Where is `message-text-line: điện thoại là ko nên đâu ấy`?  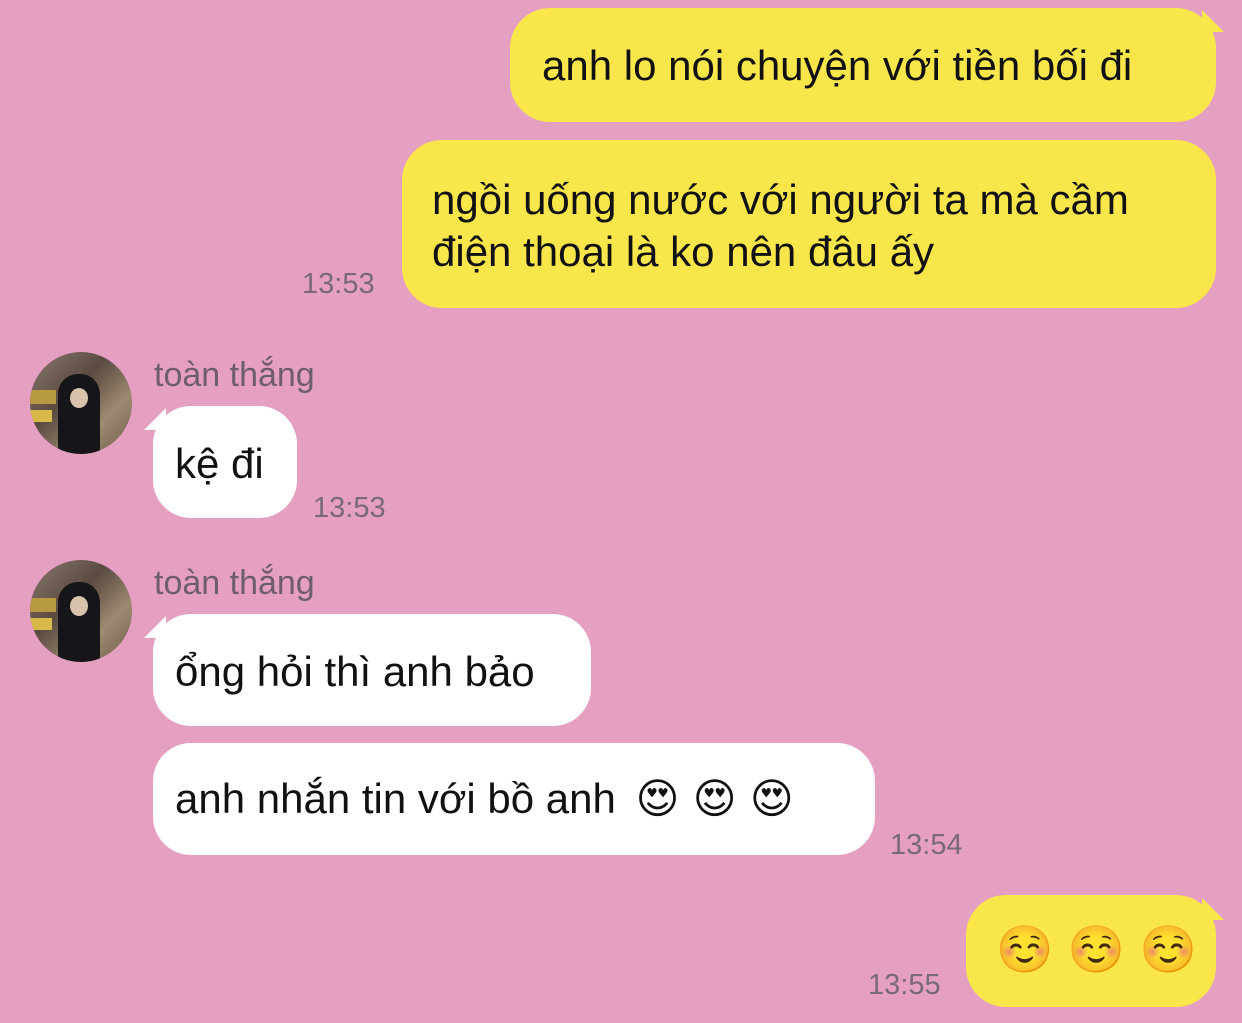 message-text-line: điện thoại là ko nên đâu ấy is located at coordinates (683, 251).